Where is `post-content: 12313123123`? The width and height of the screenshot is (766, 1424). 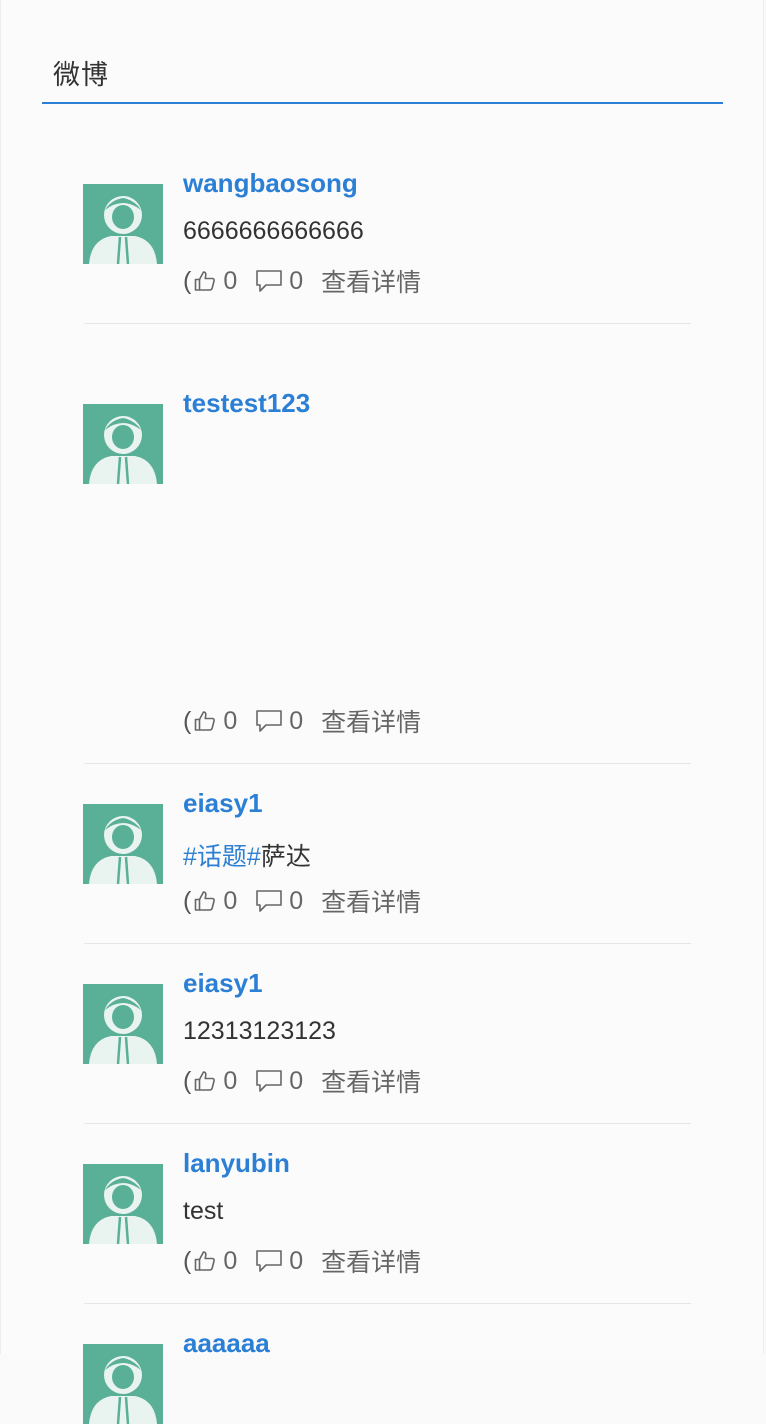 post-content: 12313123123 is located at coordinates (259, 1031).